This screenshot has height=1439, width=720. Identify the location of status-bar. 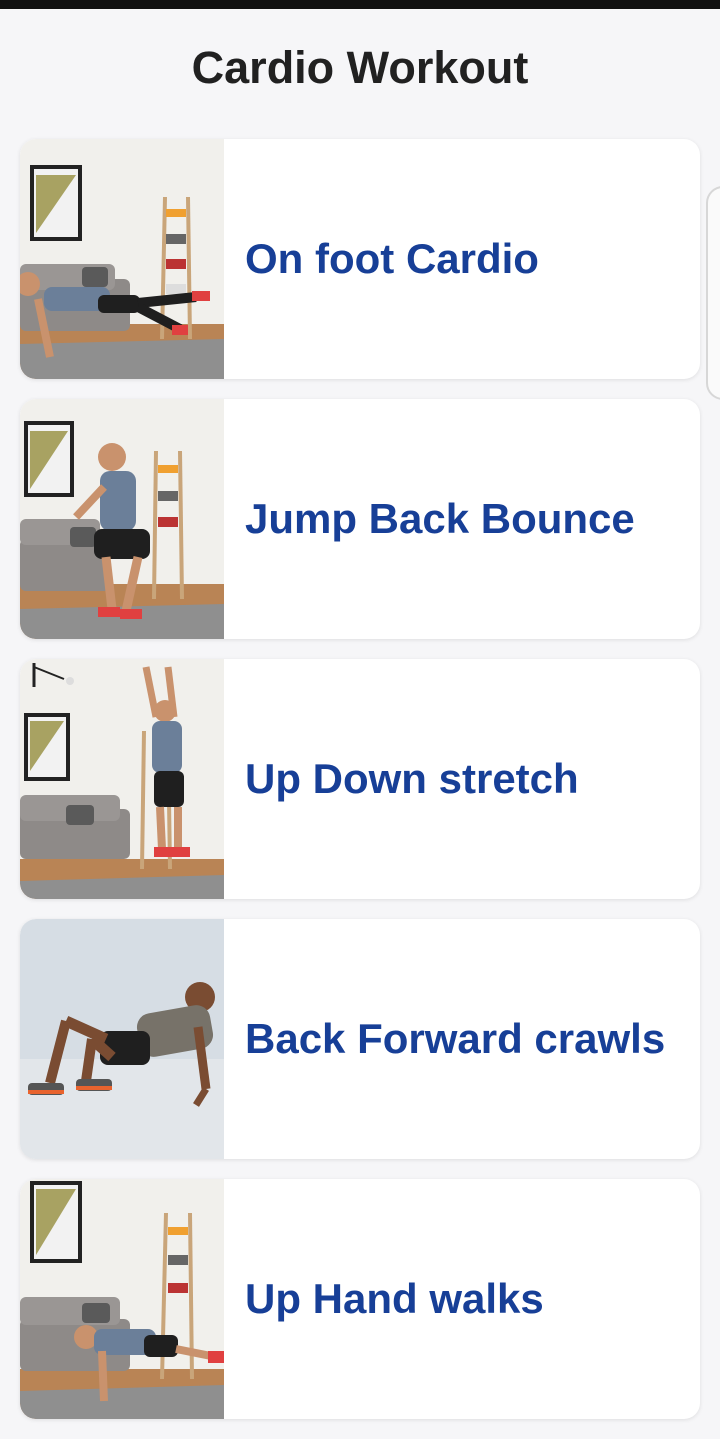
(360, 4).